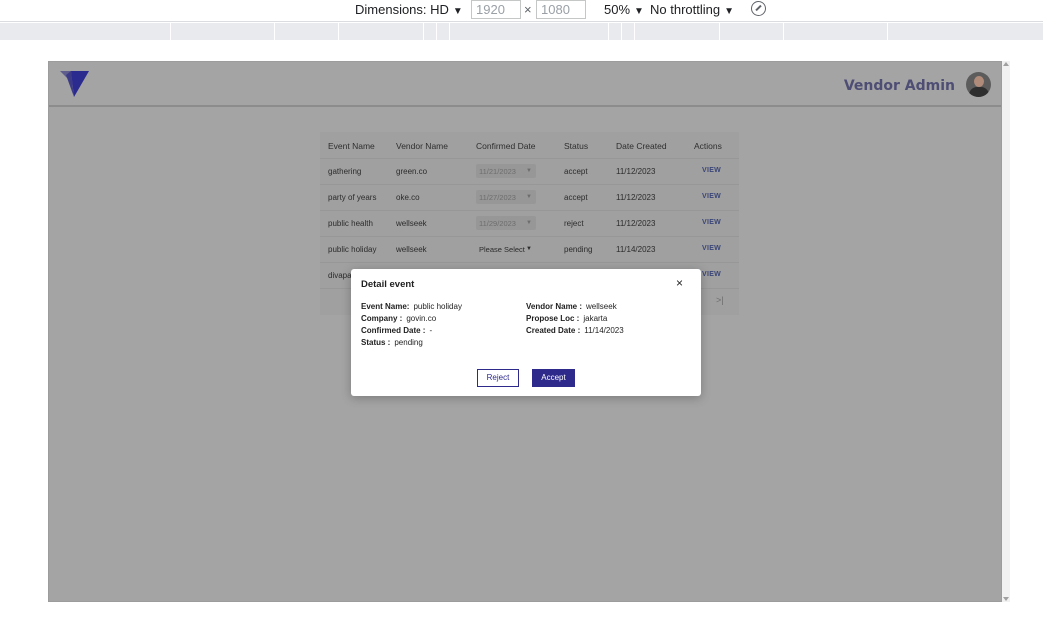 The height and width of the screenshot is (620, 1043). I want to click on avatar-body, so click(979, 92).